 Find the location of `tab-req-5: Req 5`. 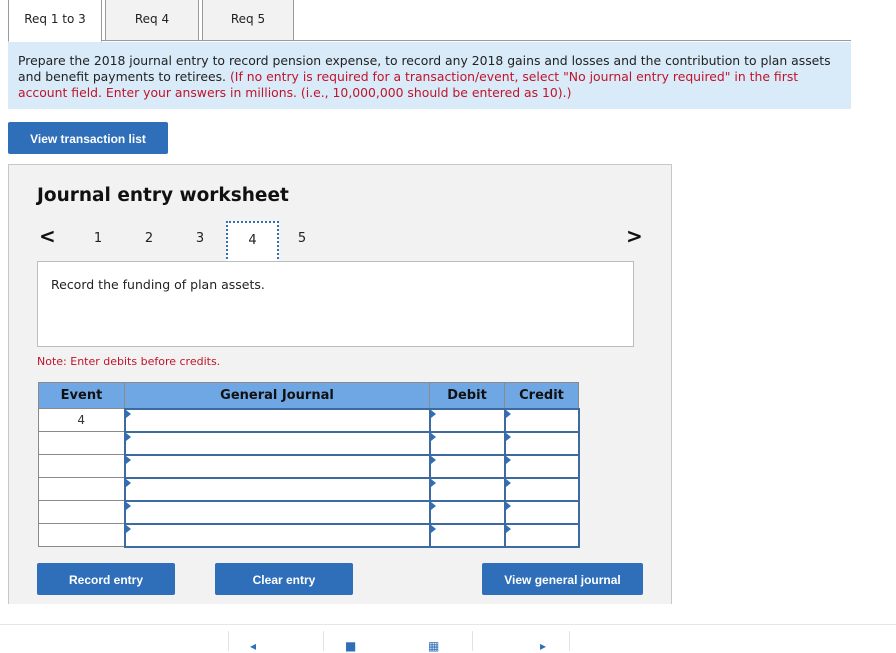

tab-req-5: Req 5 is located at coordinates (248, 20).